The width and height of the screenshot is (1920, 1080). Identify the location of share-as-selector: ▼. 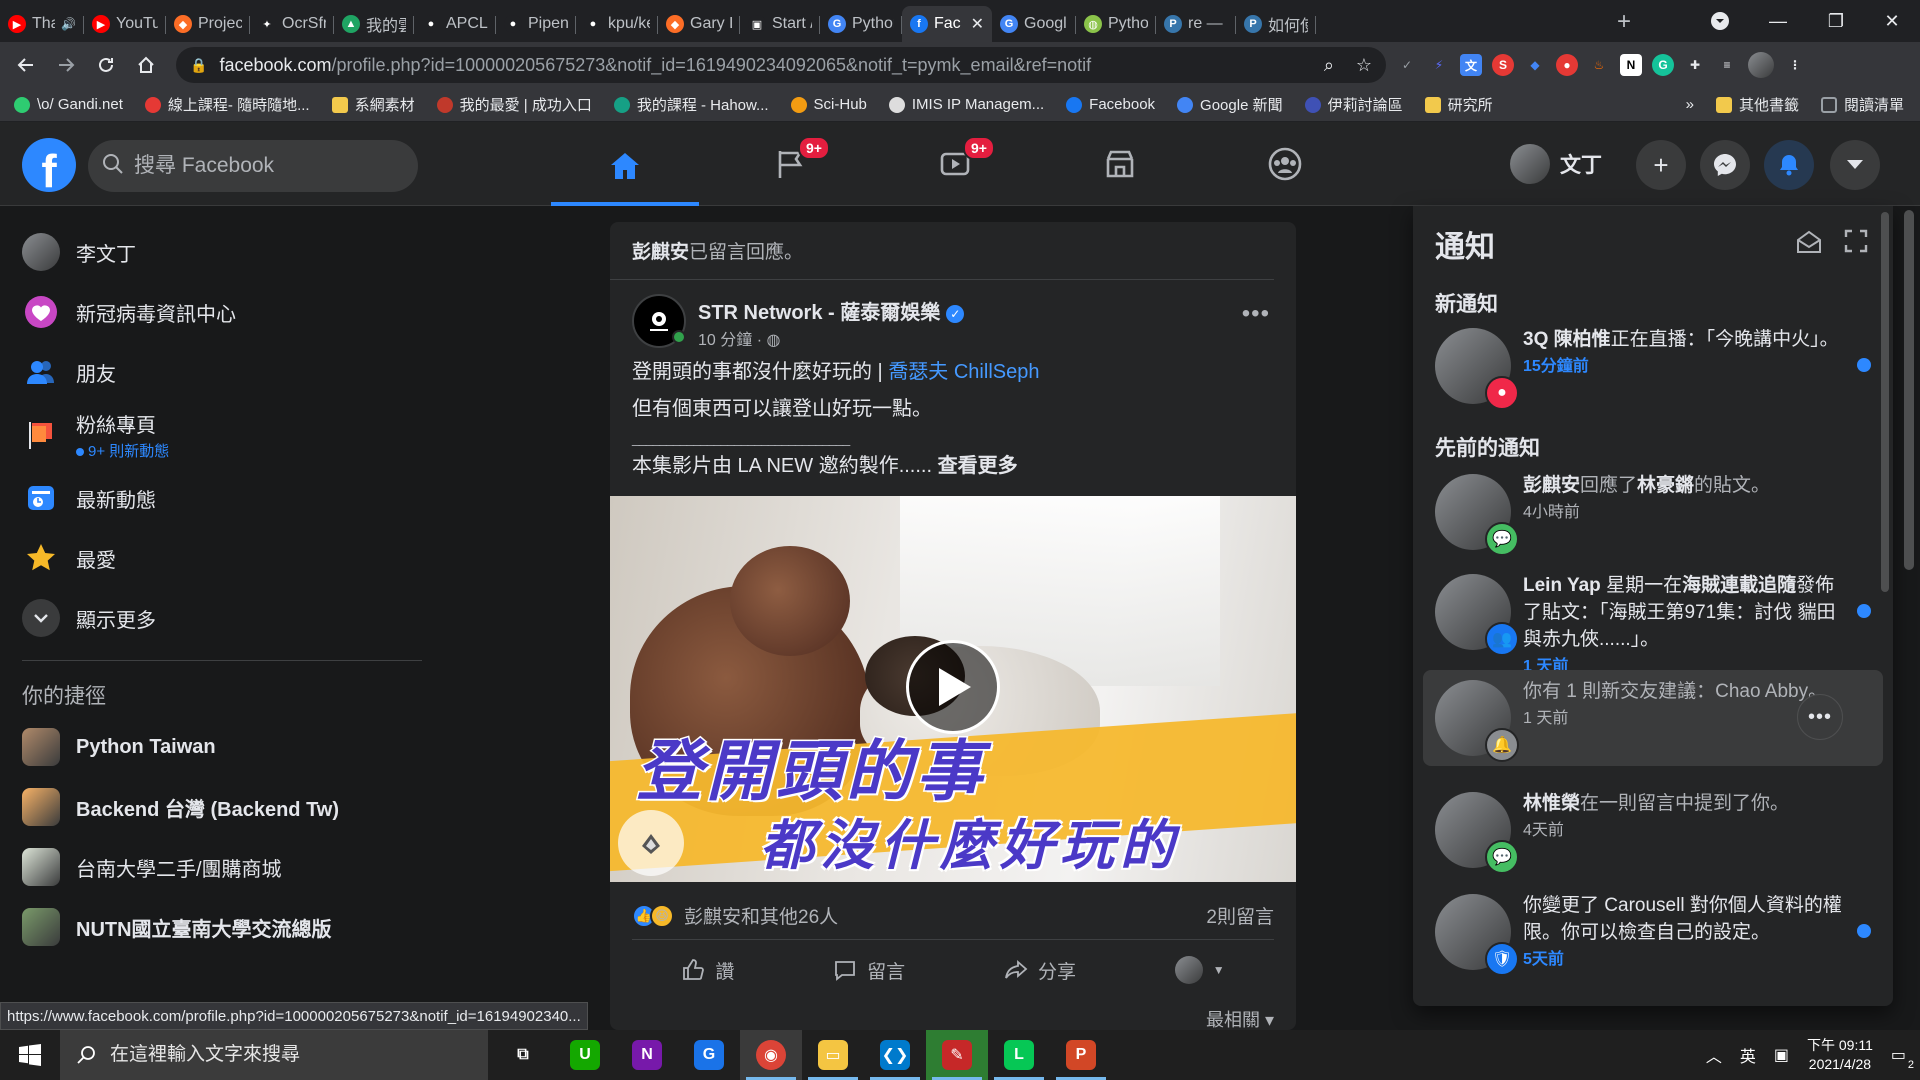
(1199, 970).